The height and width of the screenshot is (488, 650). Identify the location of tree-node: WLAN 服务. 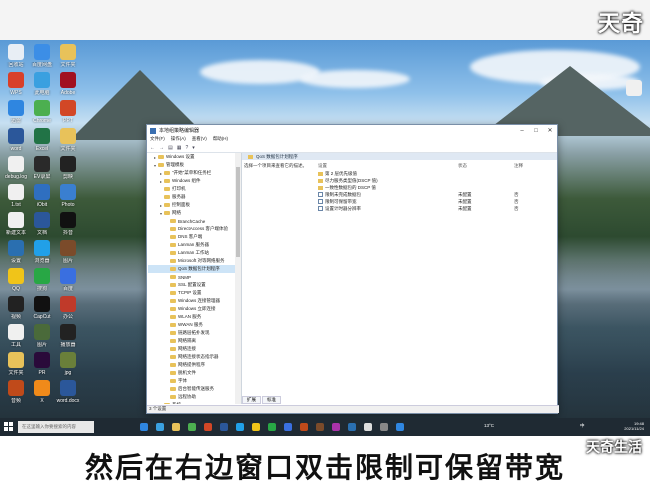
(192, 317).